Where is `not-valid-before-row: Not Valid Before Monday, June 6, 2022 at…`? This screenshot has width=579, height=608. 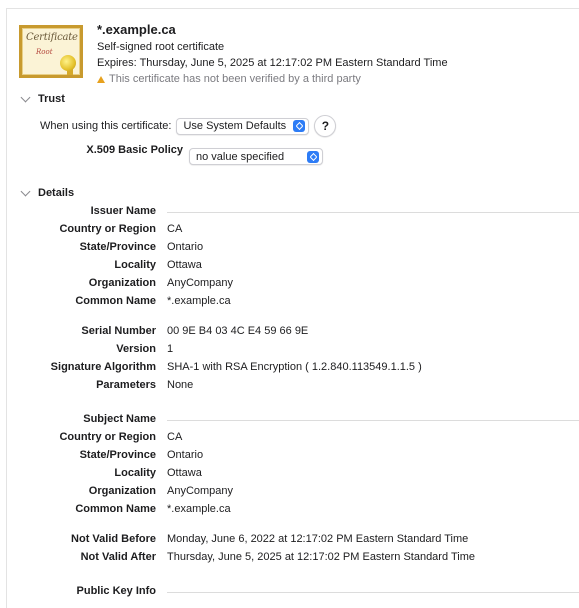
not-valid-before-row: Not Valid Before Monday, June 6, 2022 at… is located at coordinates (289, 540).